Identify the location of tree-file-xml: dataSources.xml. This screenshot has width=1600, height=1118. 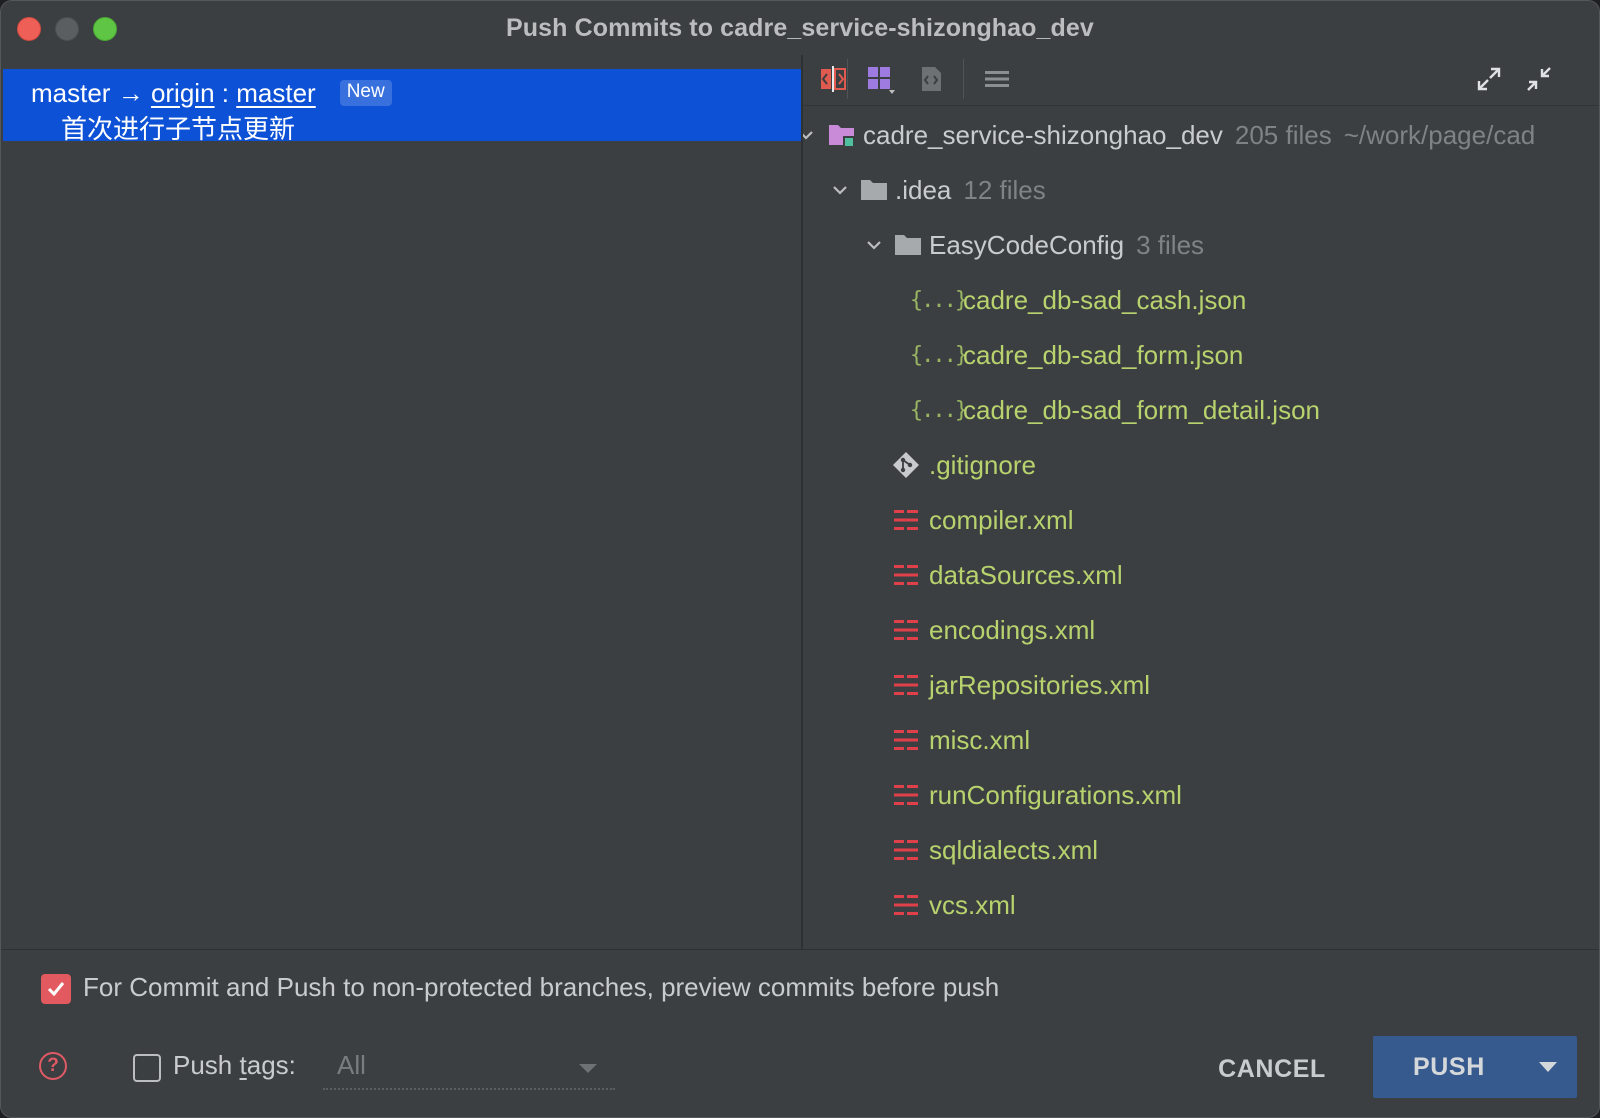
(1201, 575).